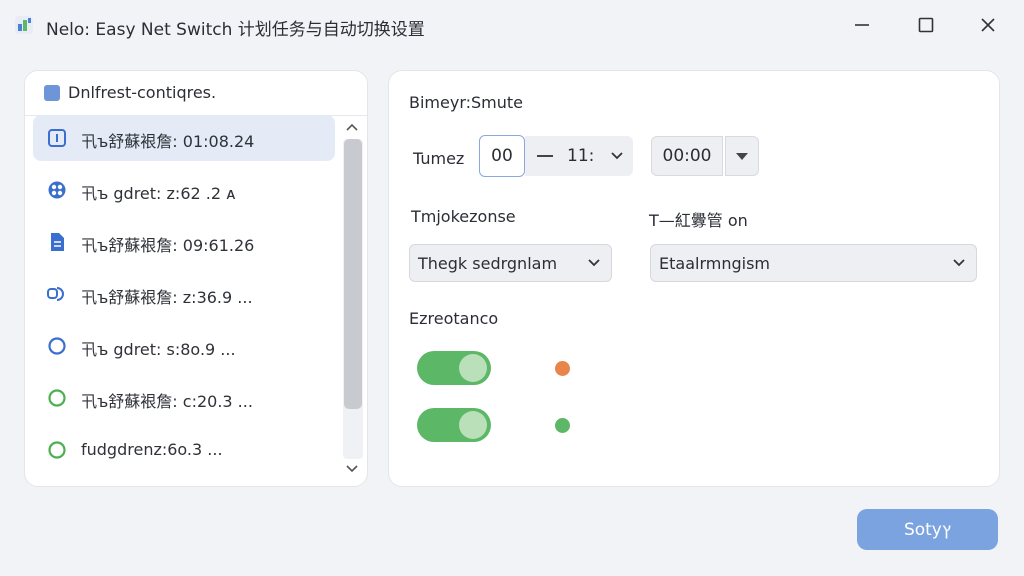 The height and width of the screenshot is (576, 1024). Describe the element at coordinates (352, 469) in the screenshot. I see `scroll-down-icon` at that location.